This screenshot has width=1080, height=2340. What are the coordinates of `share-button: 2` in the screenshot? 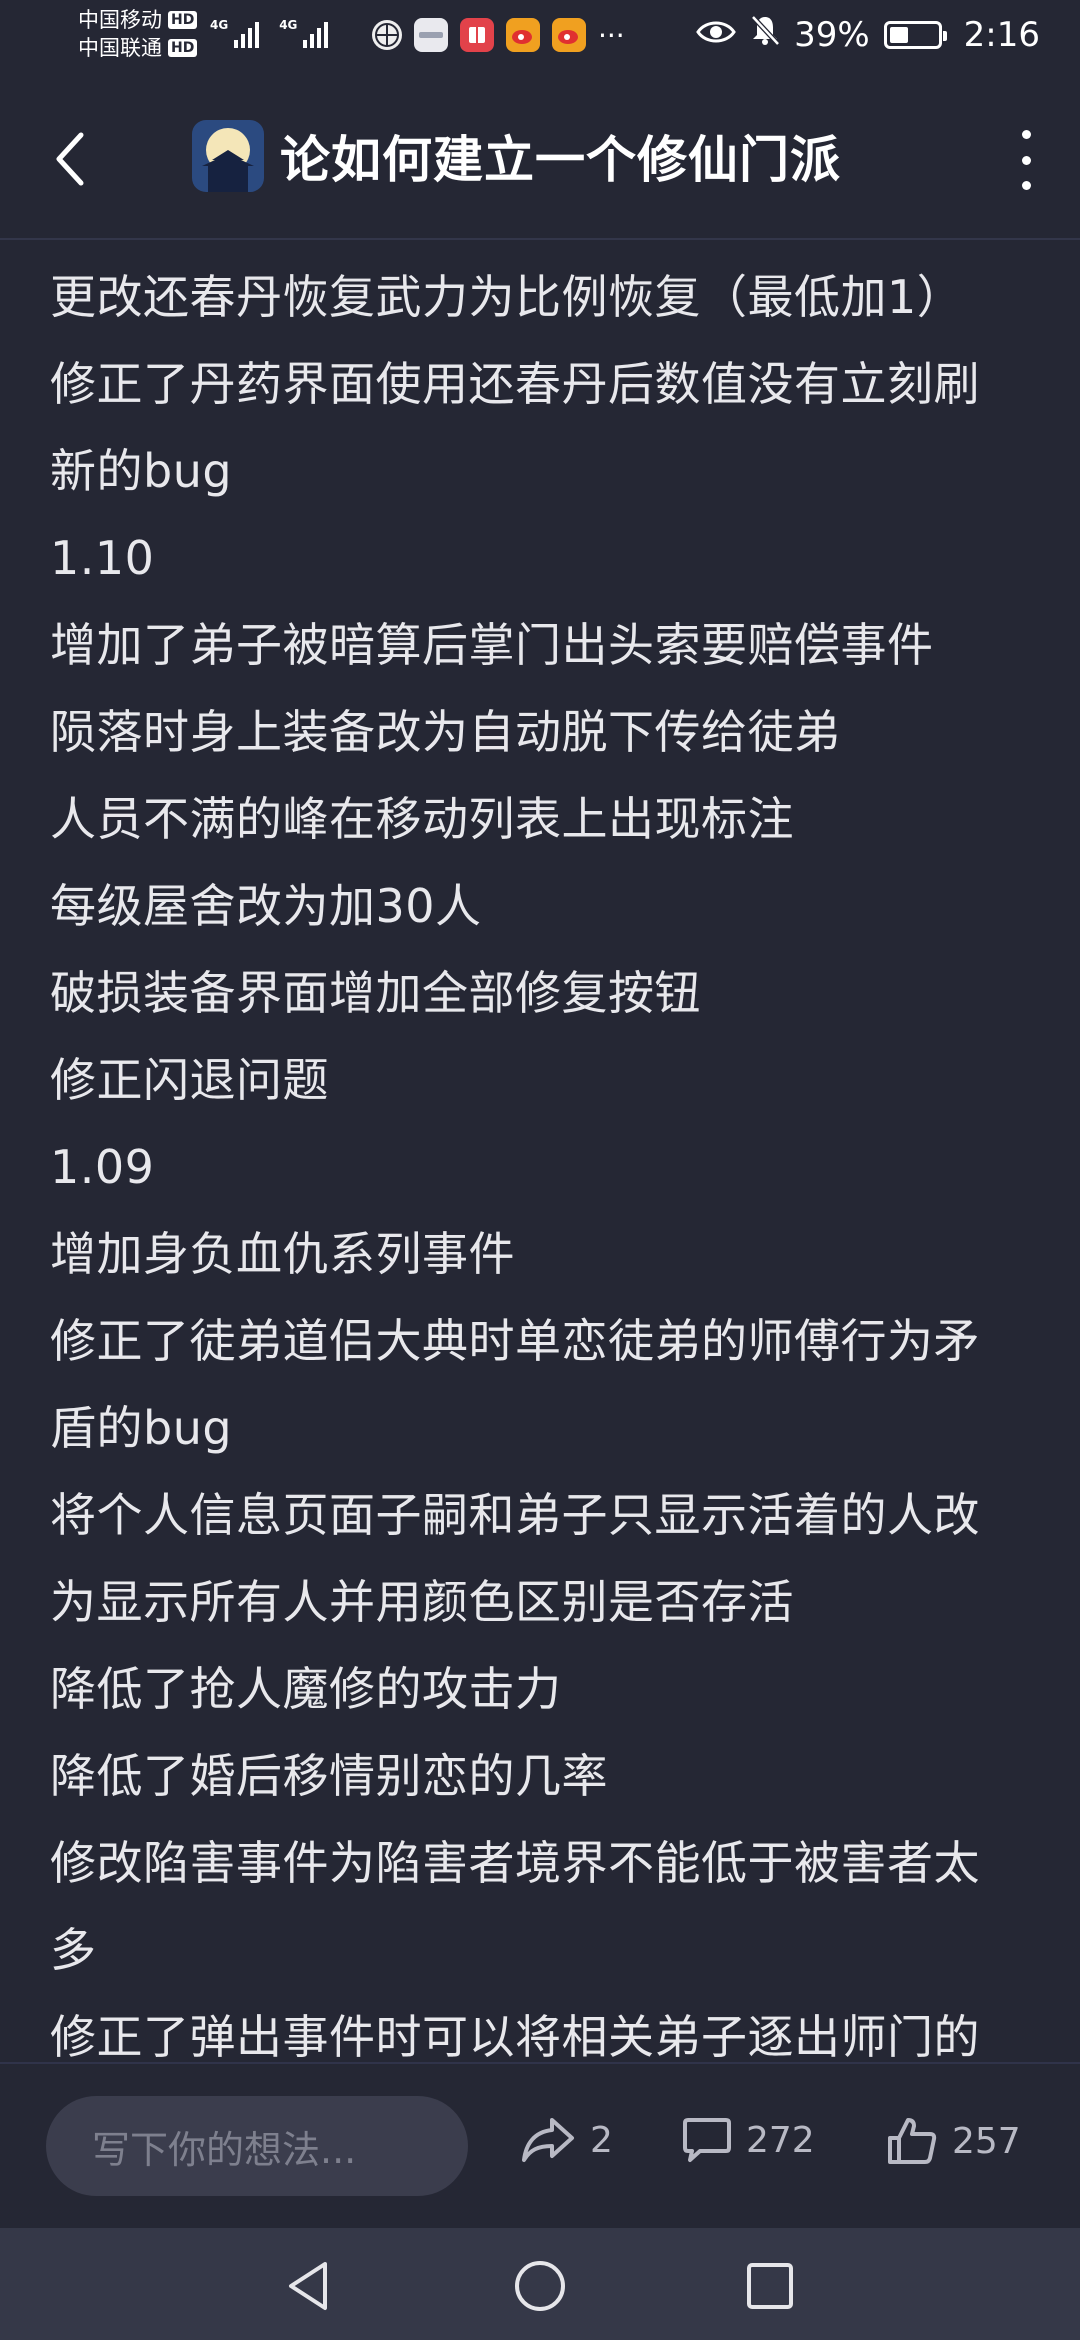 It's located at (566, 2140).